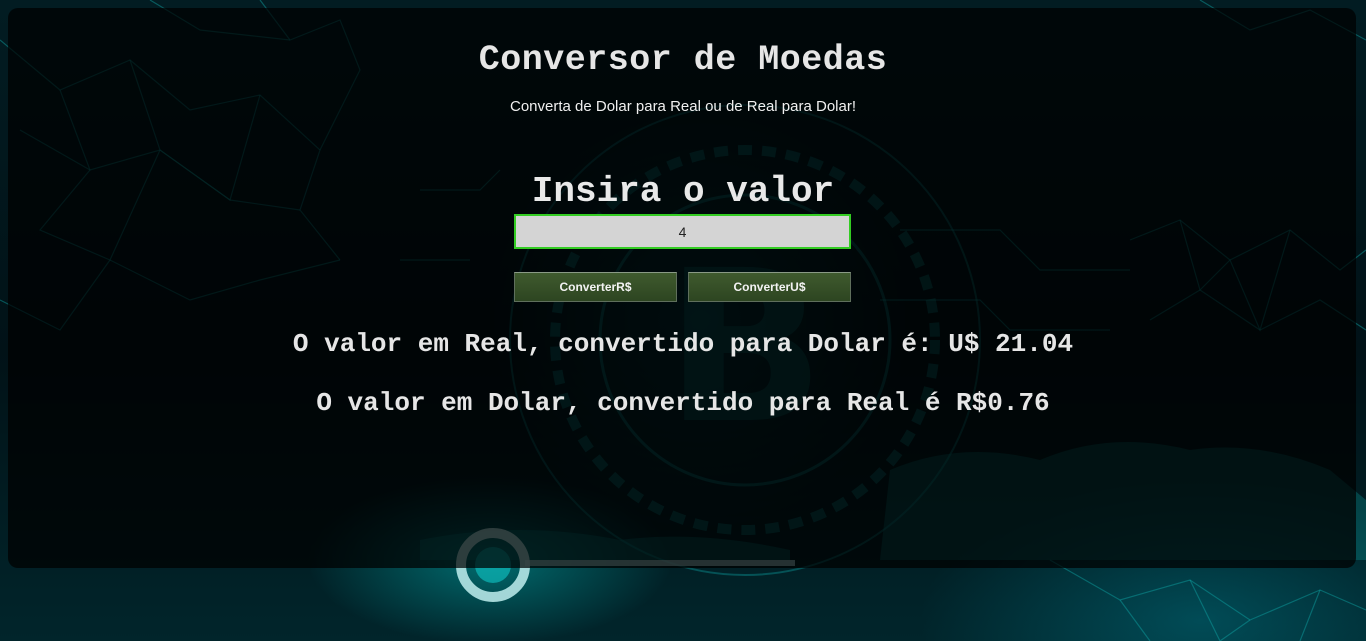 The width and height of the screenshot is (1366, 641). I want to click on value-input, so click(682, 231).